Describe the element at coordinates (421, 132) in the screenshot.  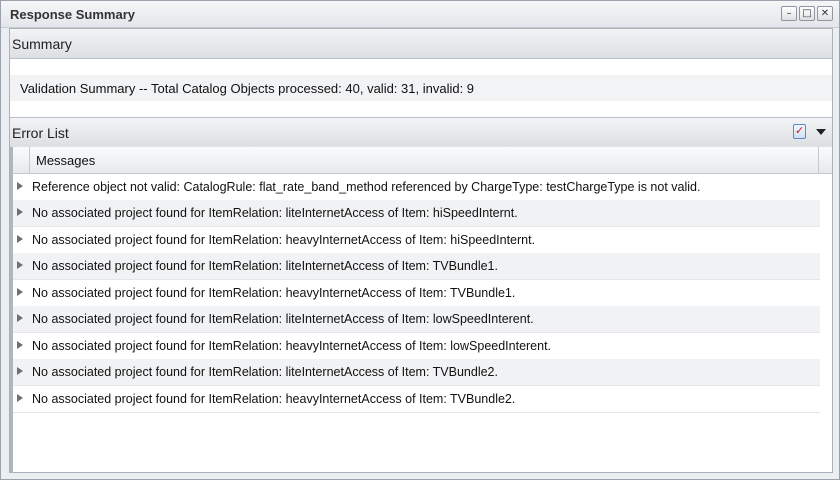
I see `error-list-header: Error List` at that location.